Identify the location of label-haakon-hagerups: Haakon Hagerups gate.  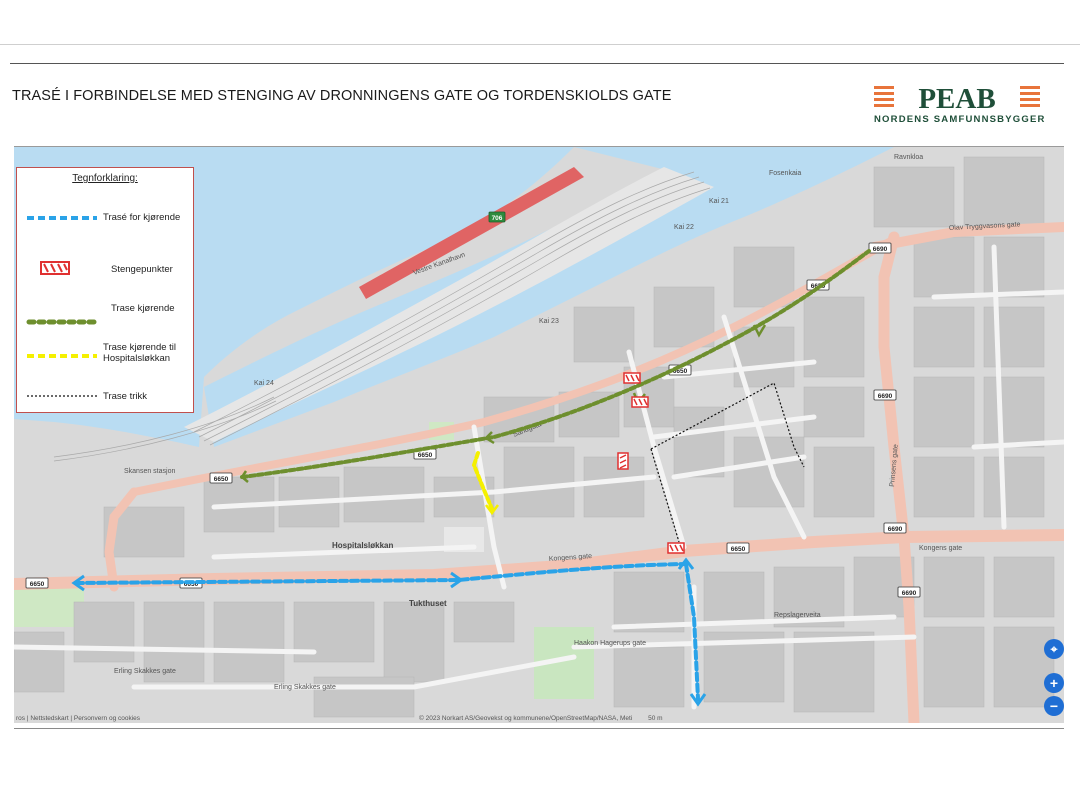
(610, 643).